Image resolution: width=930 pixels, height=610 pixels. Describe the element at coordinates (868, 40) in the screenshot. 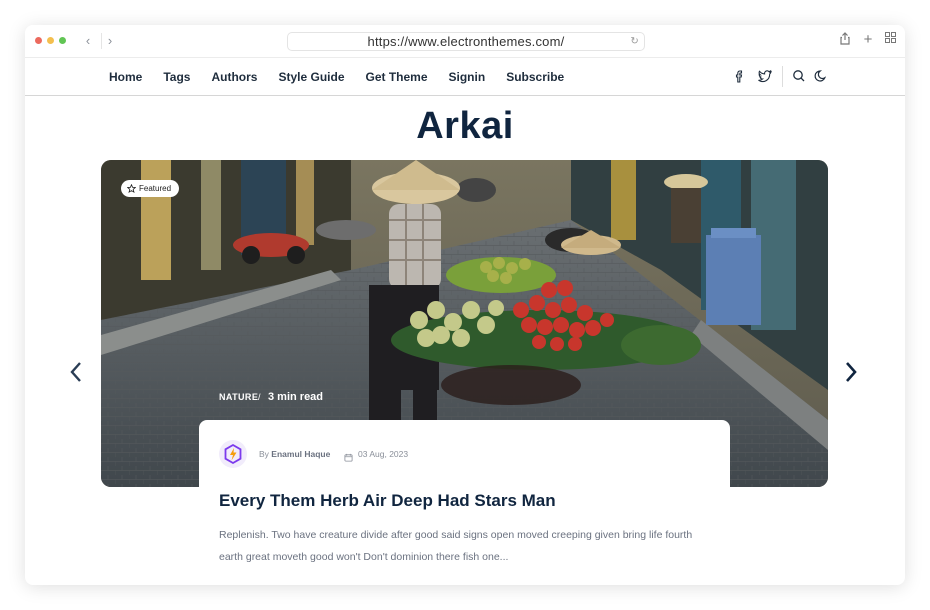

I see `new-tab-icon: +` at that location.